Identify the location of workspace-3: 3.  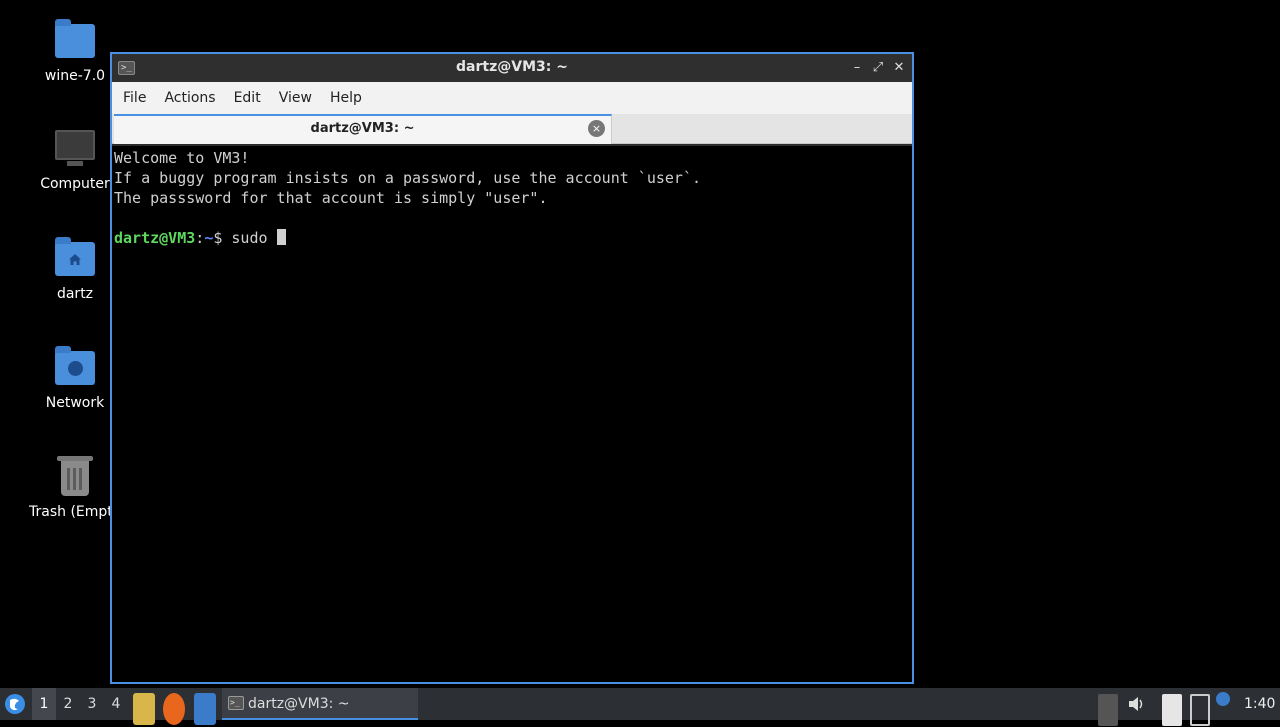
(92, 704).